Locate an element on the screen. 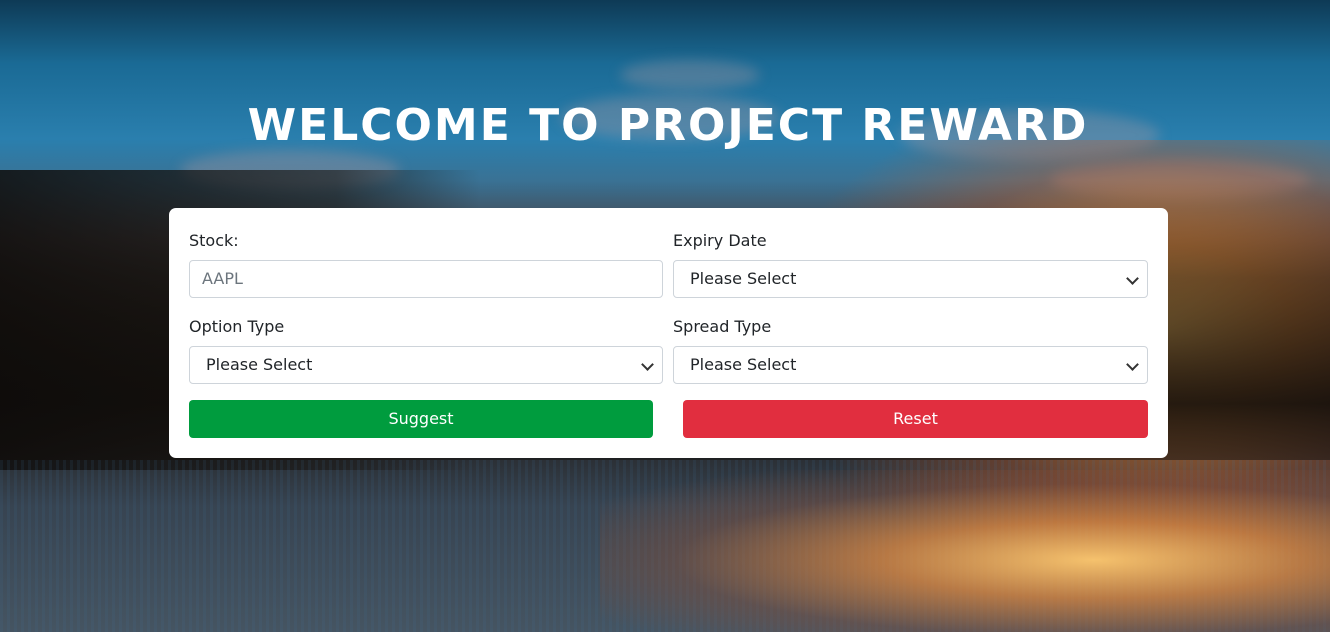  stock-input-placeholder: AAPL is located at coordinates (222, 278).